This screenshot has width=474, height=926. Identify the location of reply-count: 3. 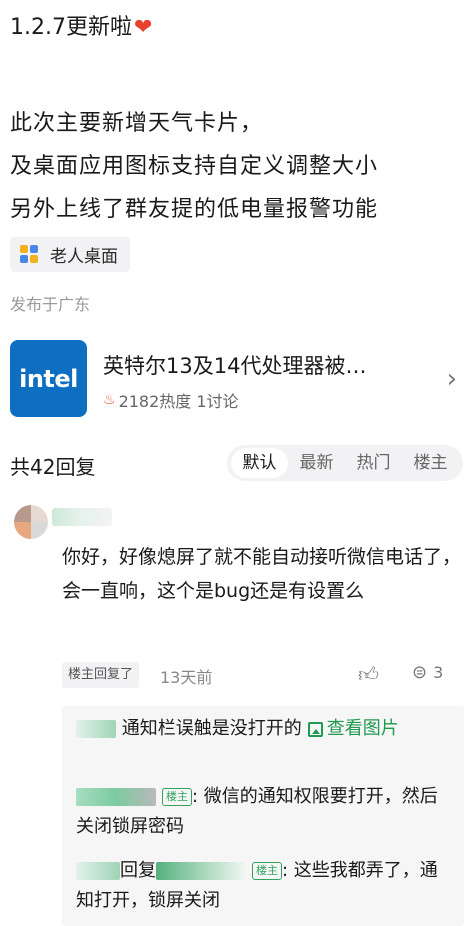
(438, 672).